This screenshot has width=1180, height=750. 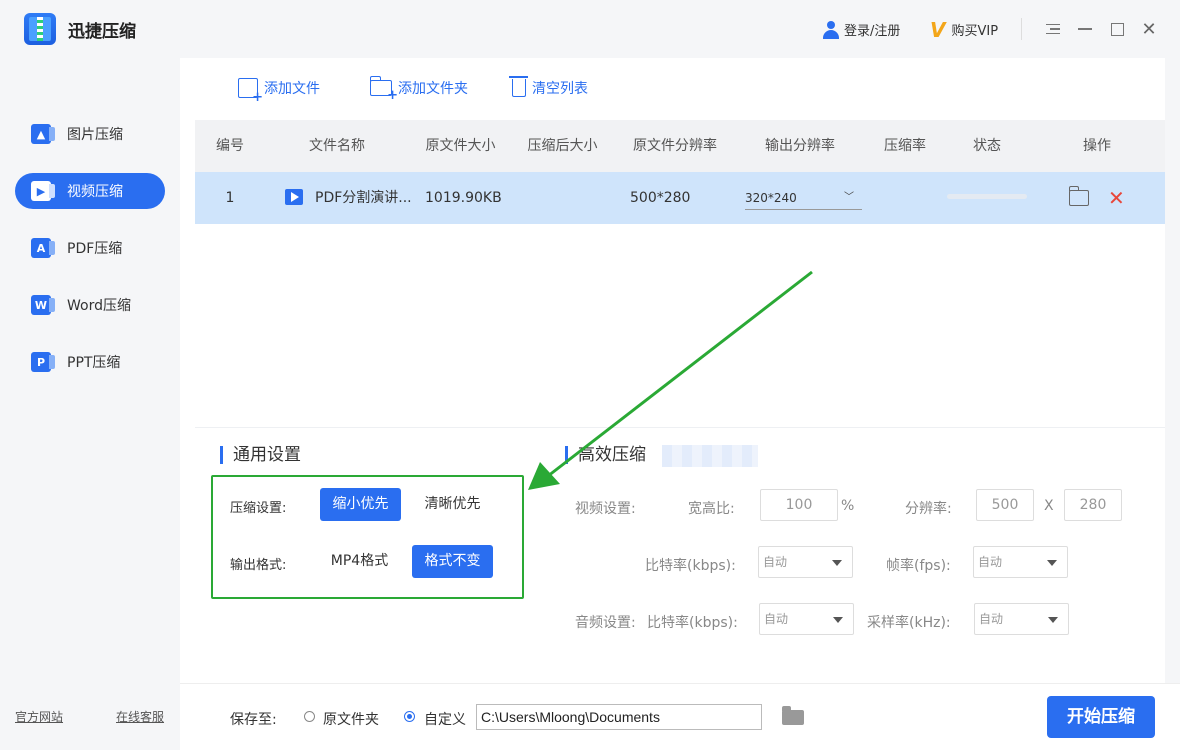 I want to click on delete-row-icon: ✕, so click(x=1116, y=198).